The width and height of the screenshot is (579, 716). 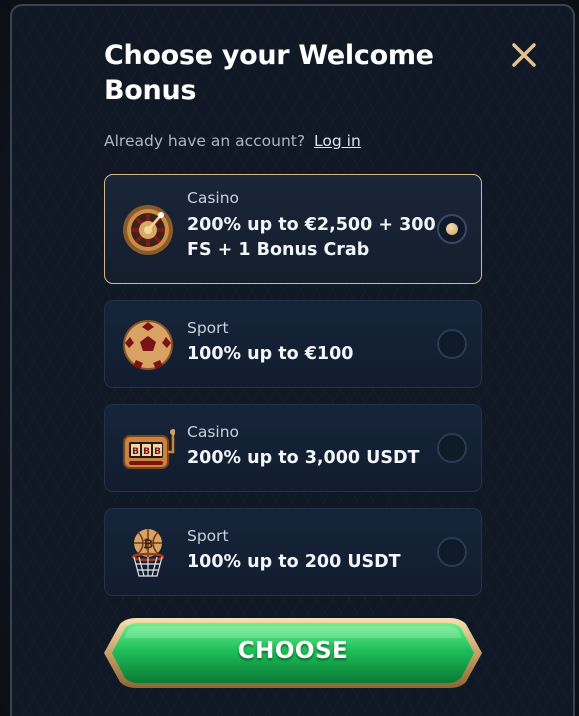 I want to click on choose-button, so click(x=293, y=653).